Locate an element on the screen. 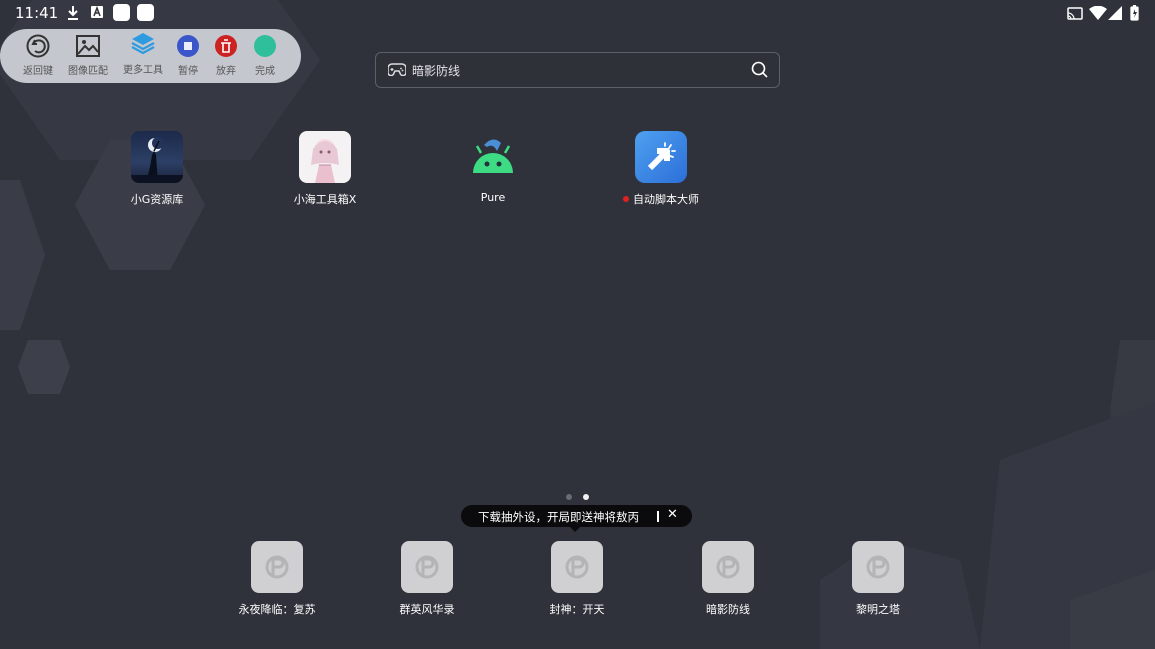  floating-toolbar: 返回键 图像匹配 更多工具 暂停 放弃 完成 is located at coordinates (150, 56).